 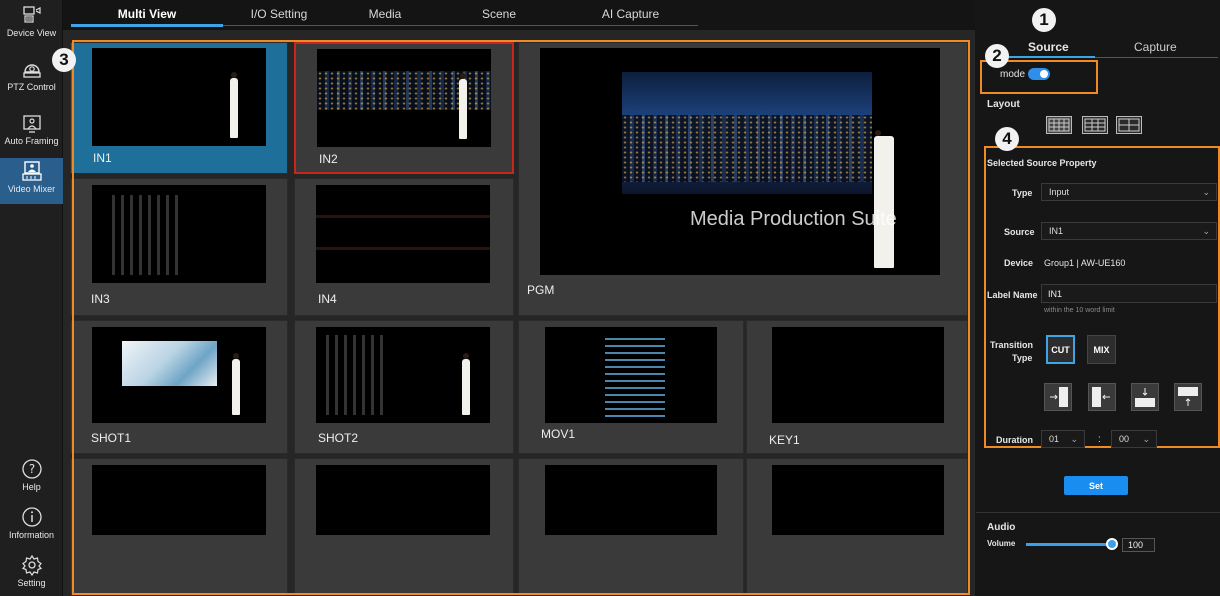 What do you see at coordinates (1014, 440) in the screenshot?
I see `duration-label: Duration` at bounding box center [1014, 440].